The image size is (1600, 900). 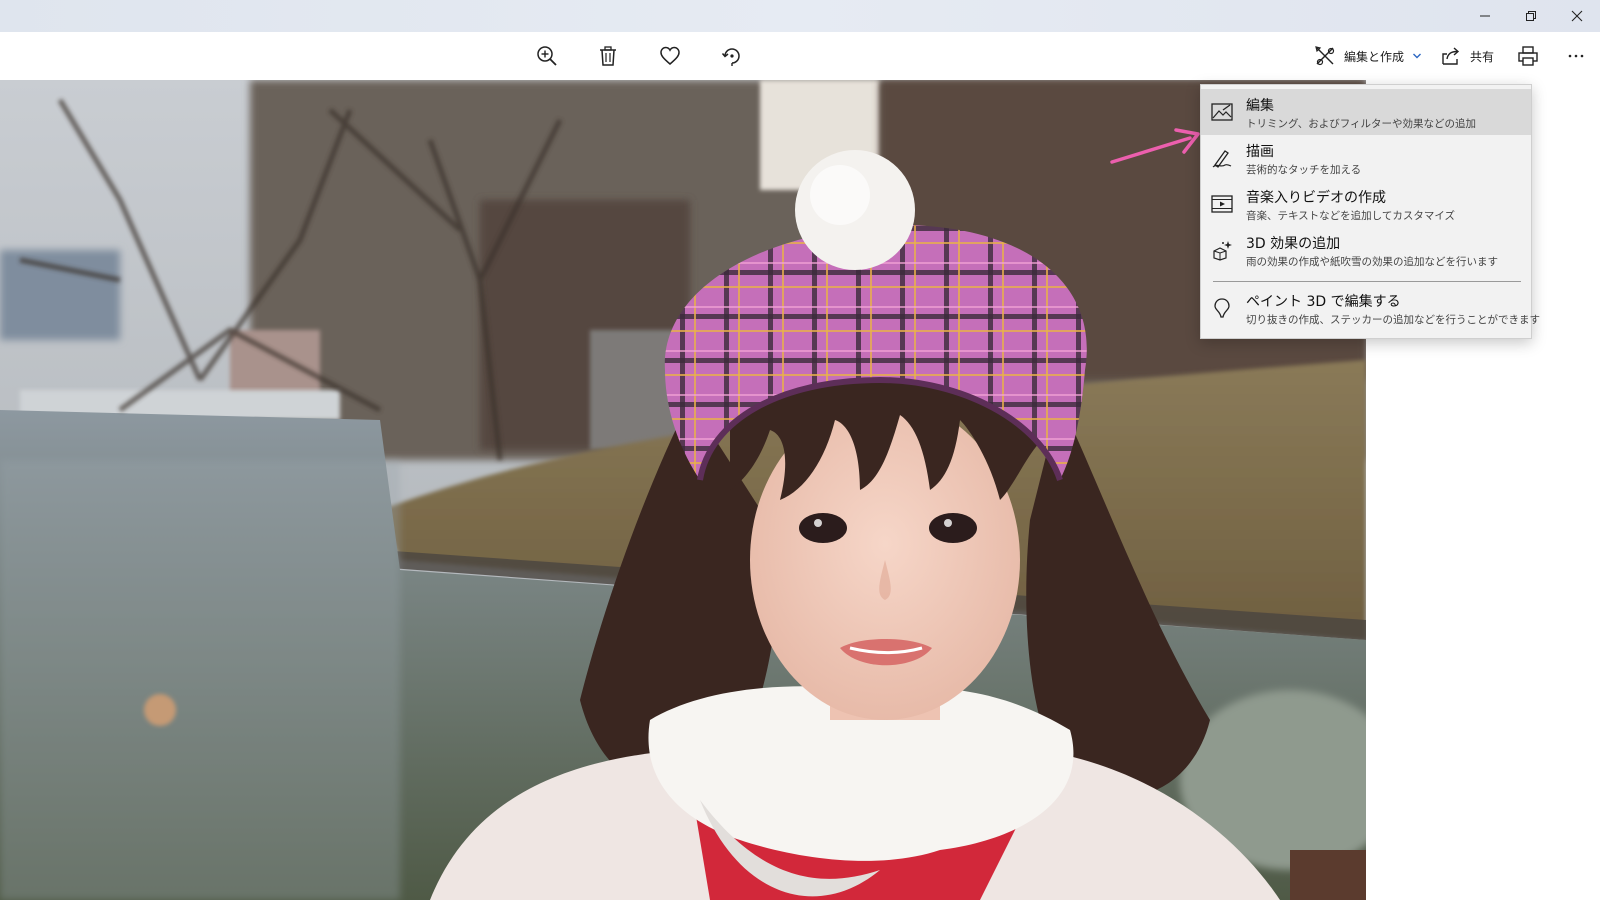 I want to click on print-icon, so click(x=1528, y=56).